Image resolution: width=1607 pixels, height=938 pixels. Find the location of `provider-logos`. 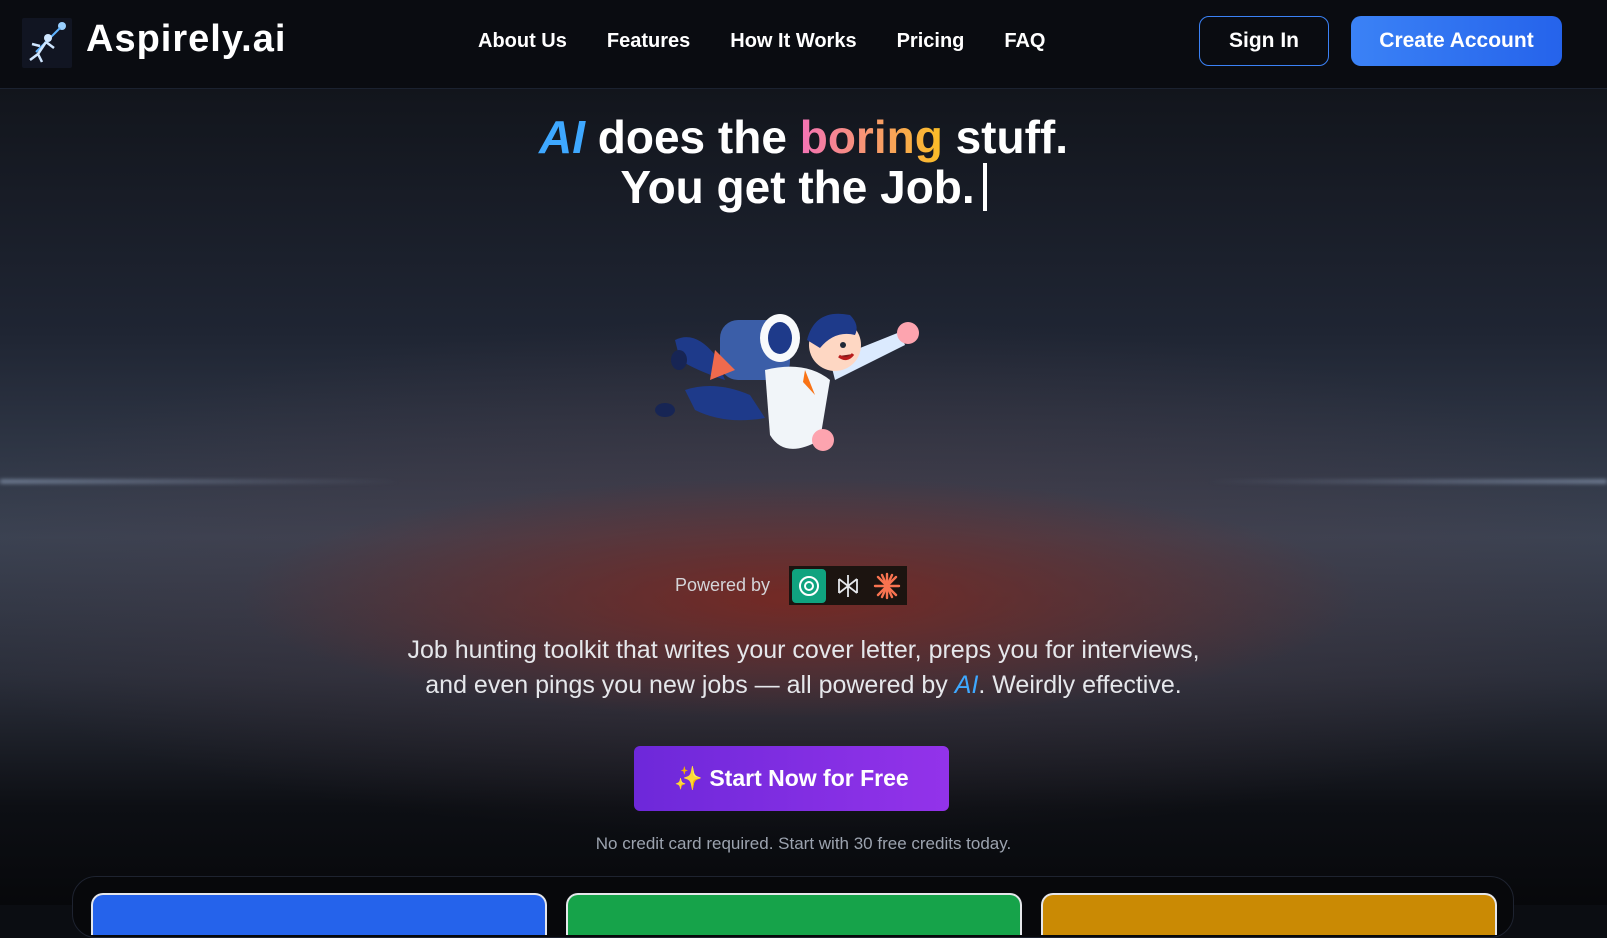

provider-logos is located at coordinates (848, 585).